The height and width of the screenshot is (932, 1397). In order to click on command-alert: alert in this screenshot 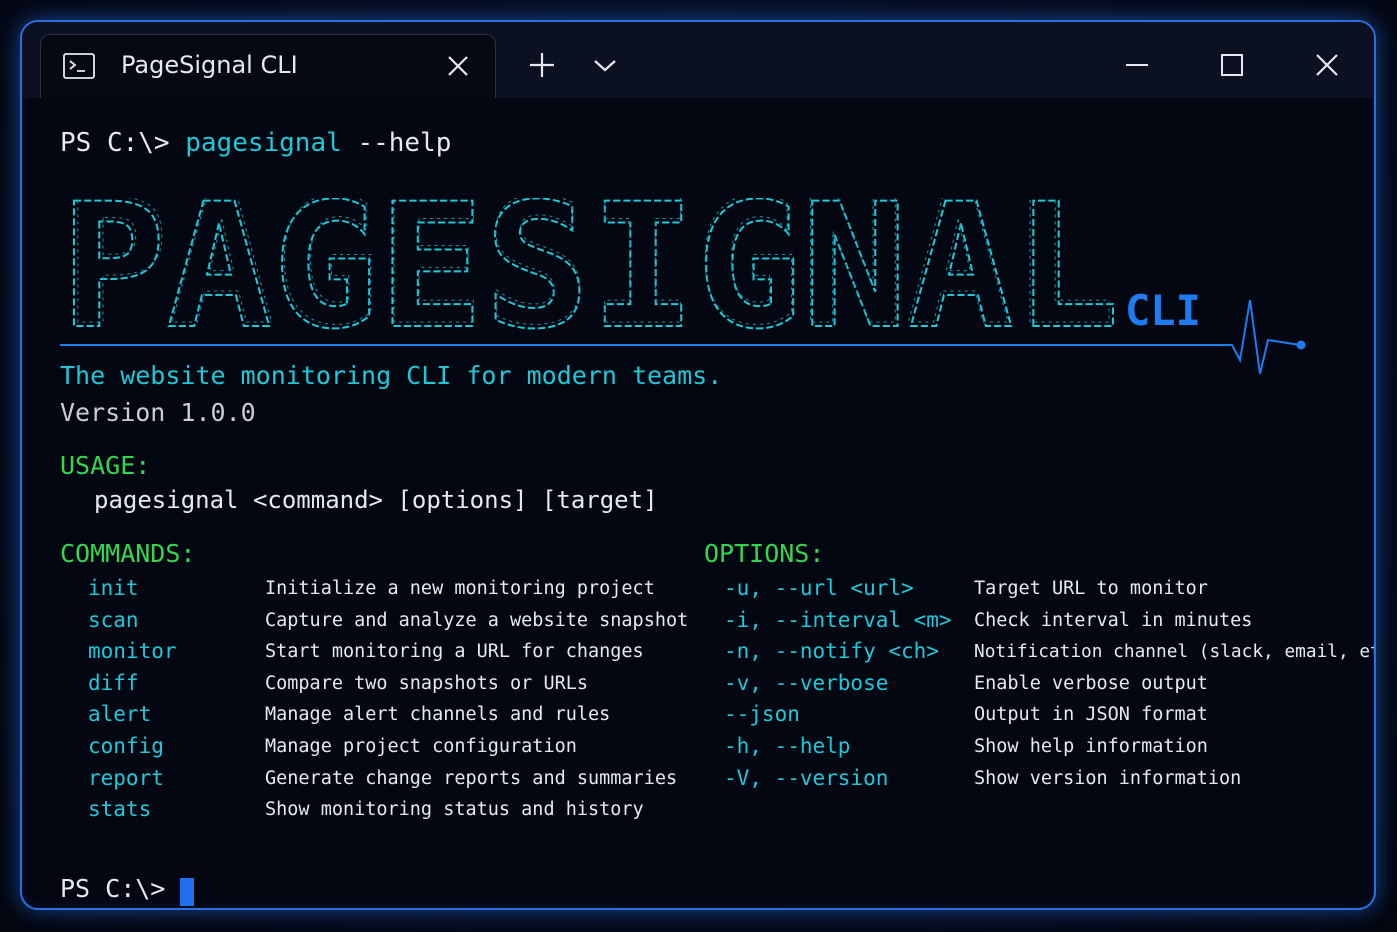, I will do `click(120, 714)`.